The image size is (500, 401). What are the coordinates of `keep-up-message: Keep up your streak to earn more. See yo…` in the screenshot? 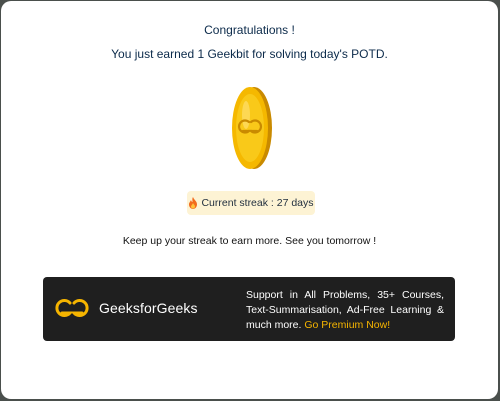 It's located at (249, 241).